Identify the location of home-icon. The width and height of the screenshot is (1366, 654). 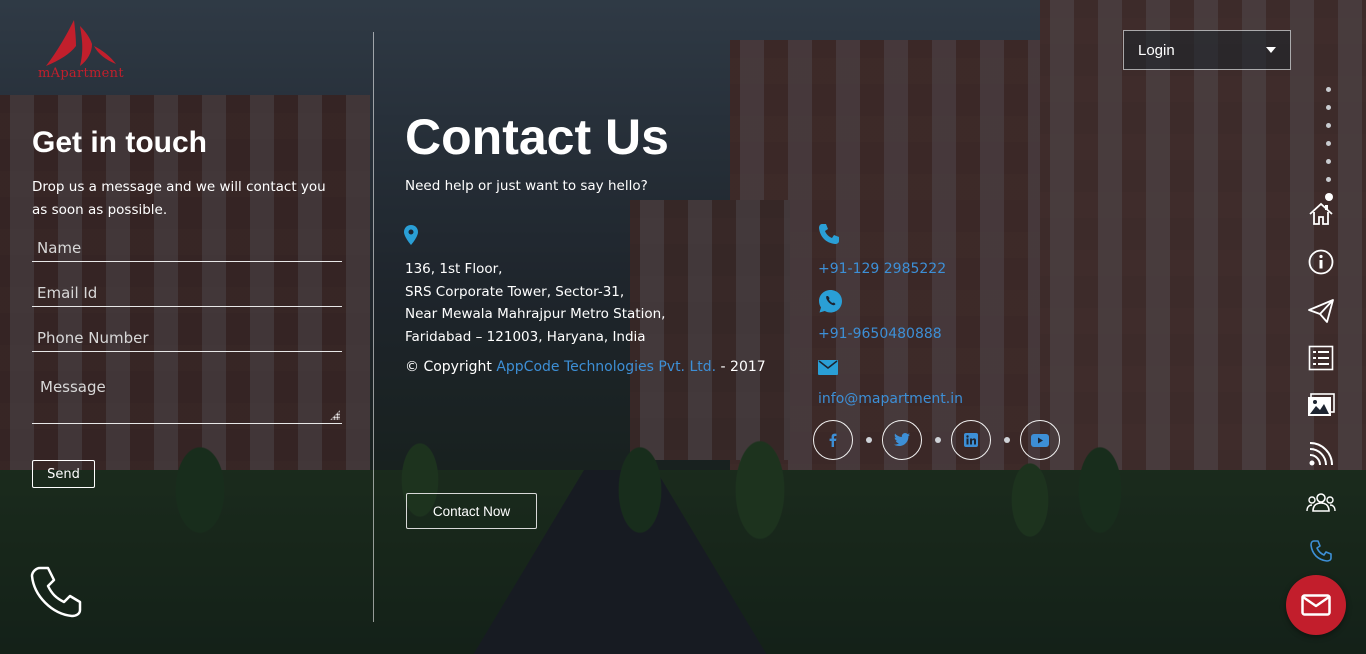
(1321, 213).